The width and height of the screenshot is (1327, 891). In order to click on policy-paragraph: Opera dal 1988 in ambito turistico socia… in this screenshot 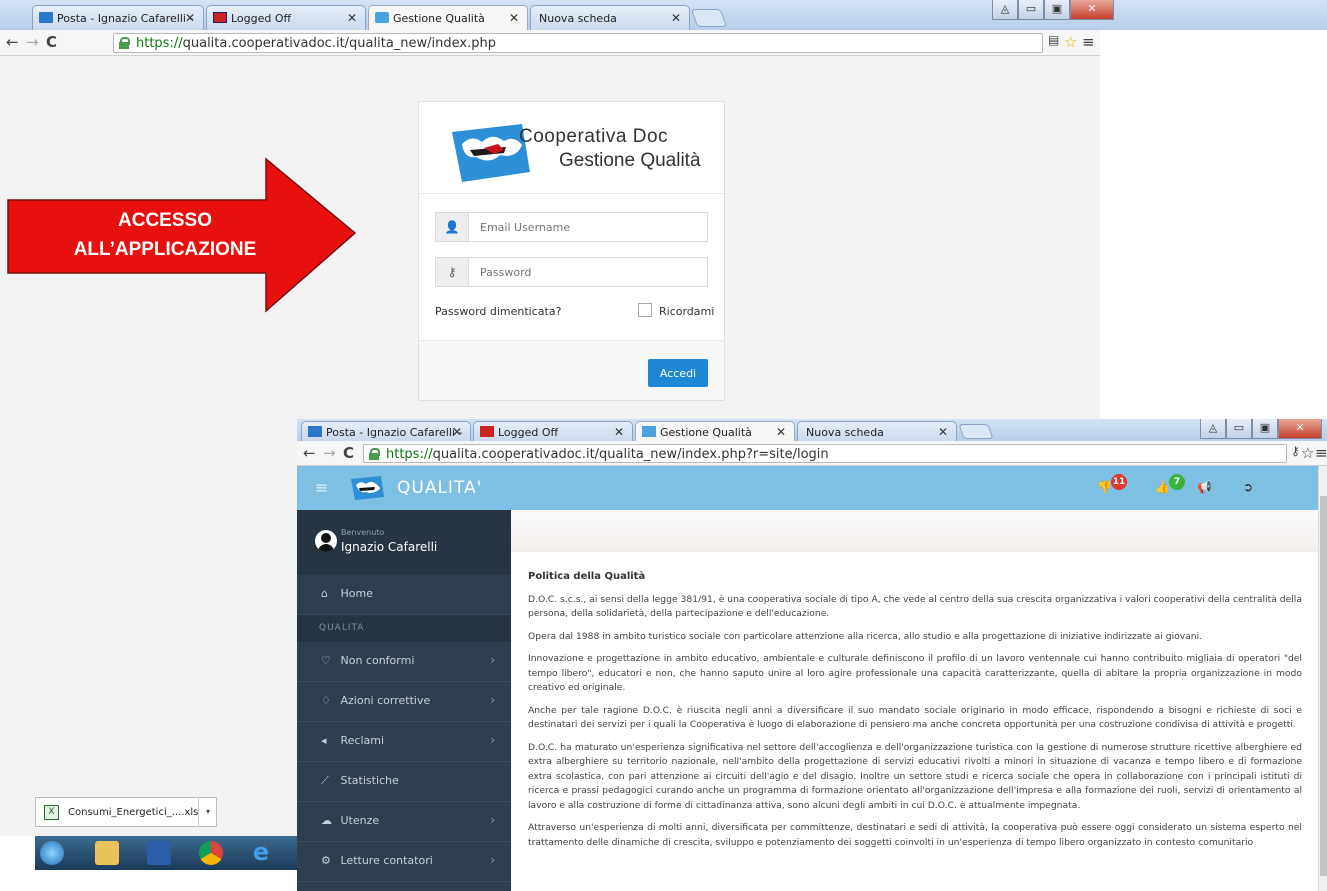, I will do `click(865, 636)`.